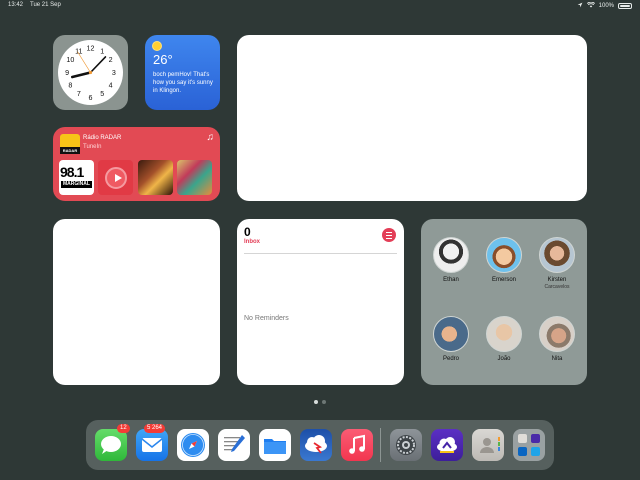 This screenshot has height=480, width=640. What do you see at coordinates (380, 445) in the screenshot?
I see `dock-separator` at bounding box center [380, 445].